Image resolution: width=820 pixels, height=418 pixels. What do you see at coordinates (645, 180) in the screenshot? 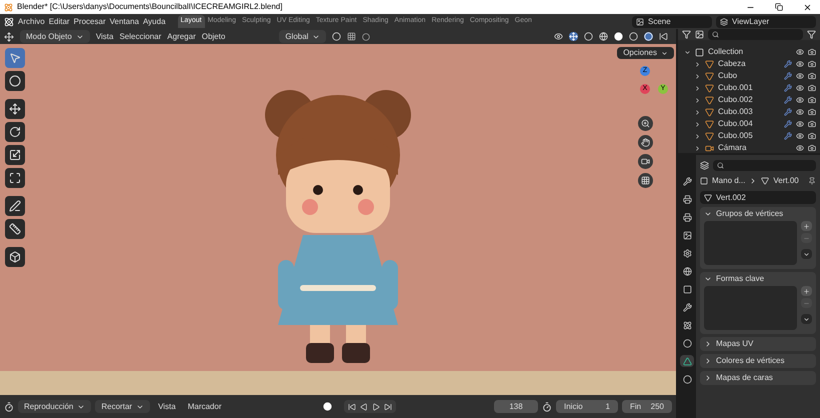
I see `grid-icon` at bounding box center [645, 180].